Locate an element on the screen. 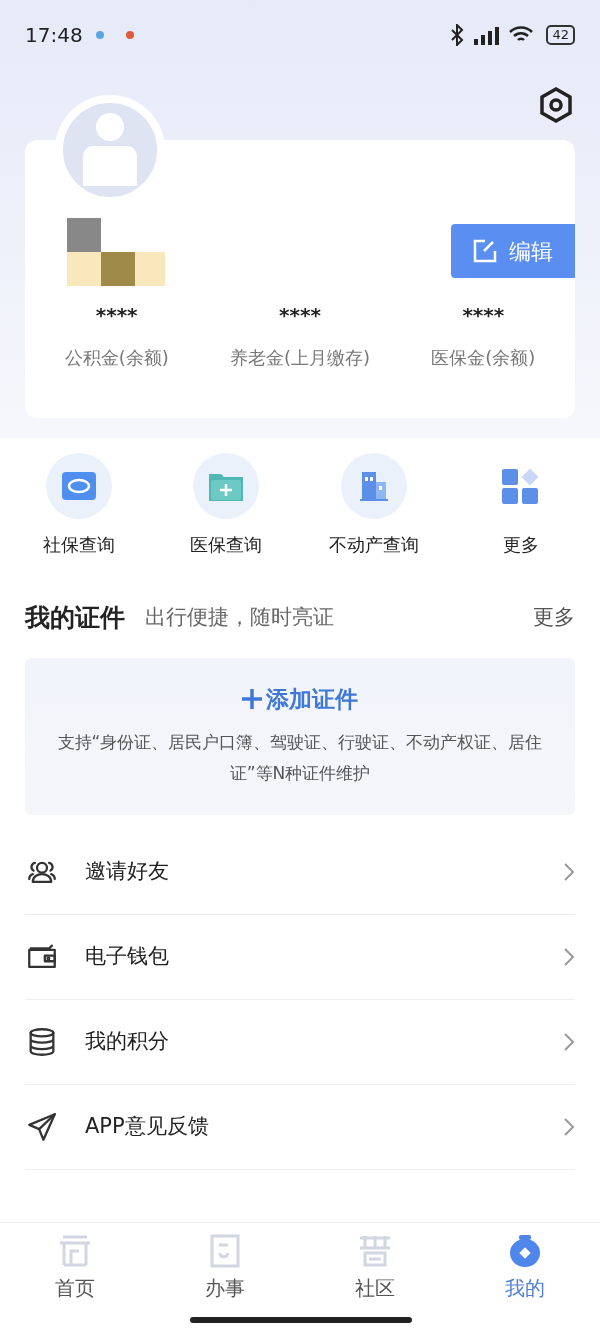 The width and height of the screenshot is (600, 1333). grid-icon is located at coordinates (521, 486).